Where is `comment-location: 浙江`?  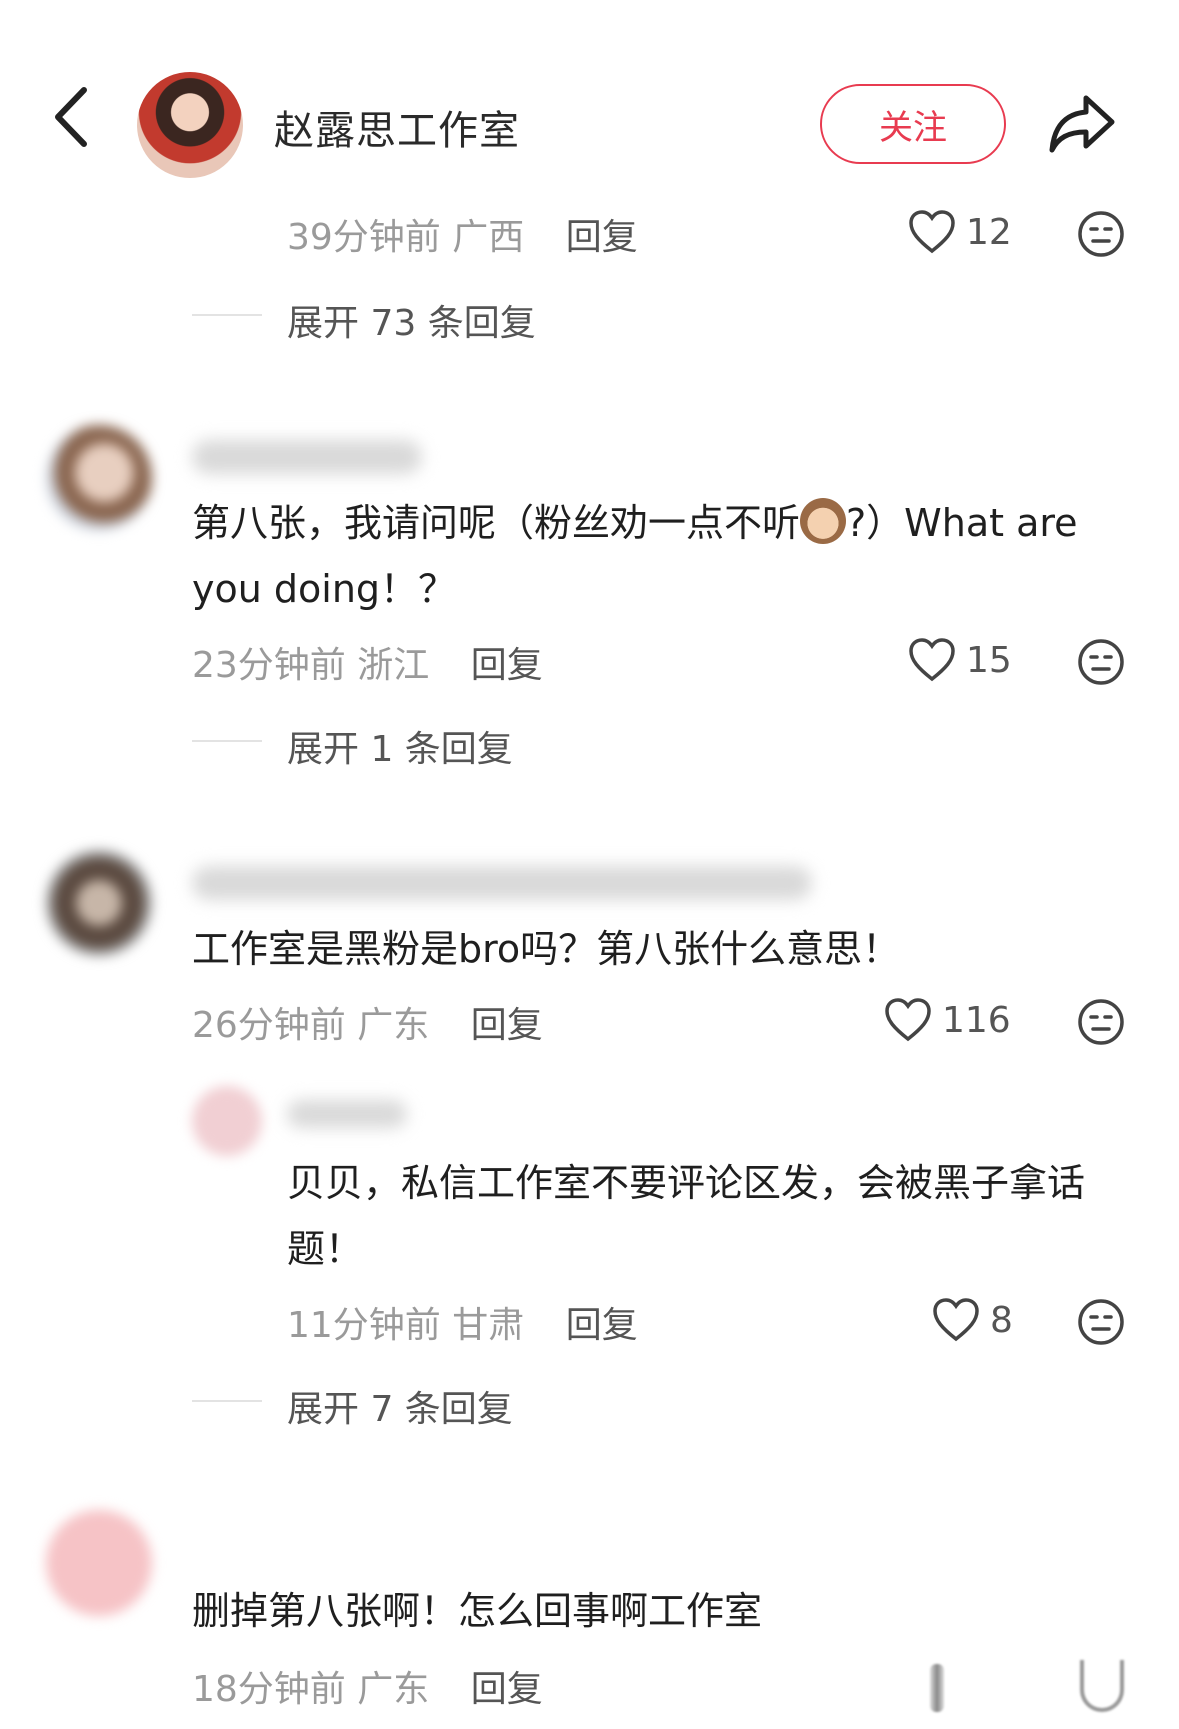 comment-location: 浙江 is located at coordinates (393, 665).